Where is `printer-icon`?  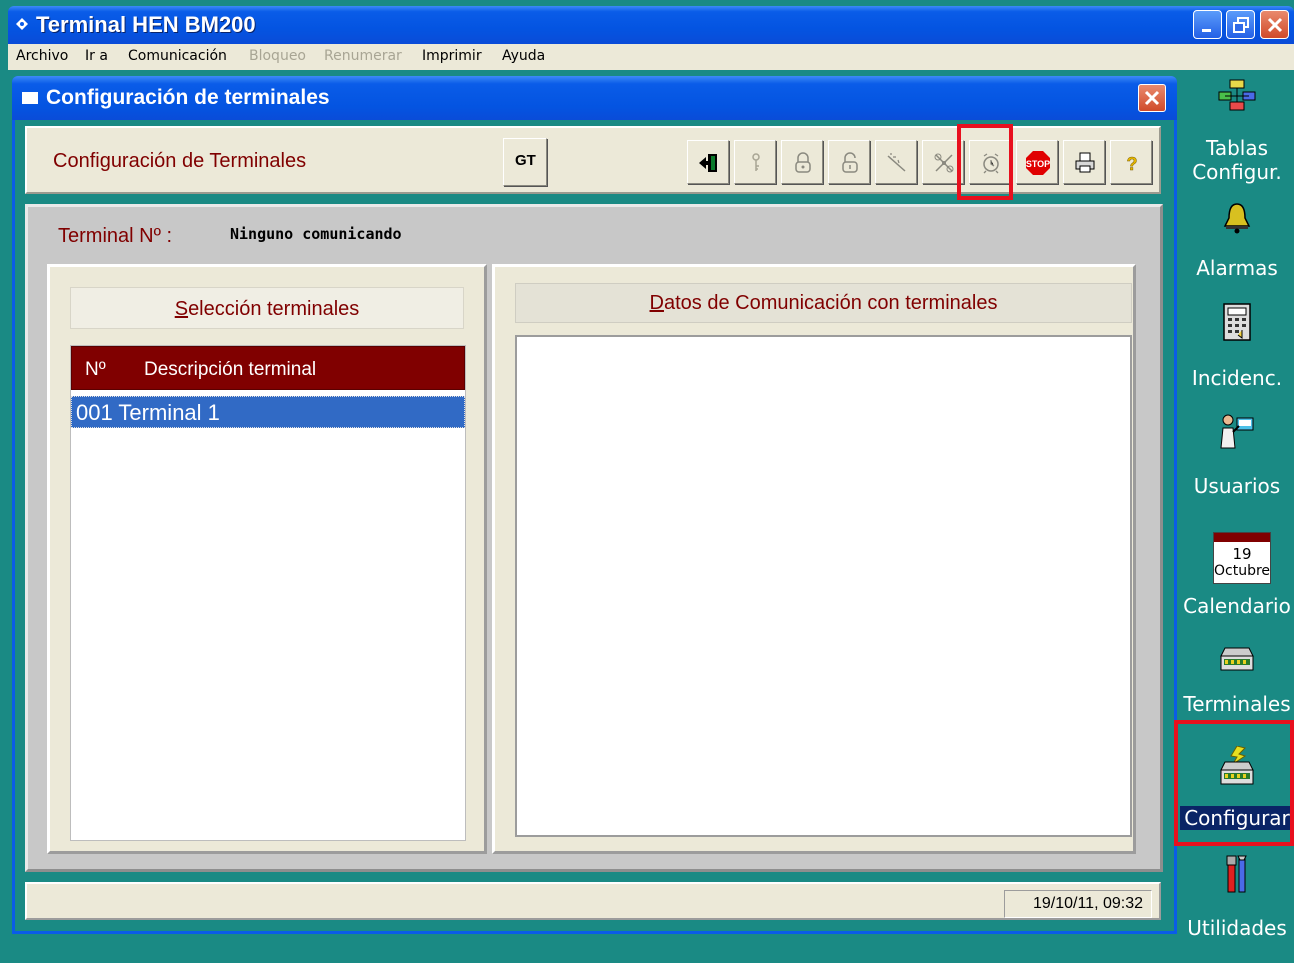
printer-icon is located at coordinates (1085, 162).